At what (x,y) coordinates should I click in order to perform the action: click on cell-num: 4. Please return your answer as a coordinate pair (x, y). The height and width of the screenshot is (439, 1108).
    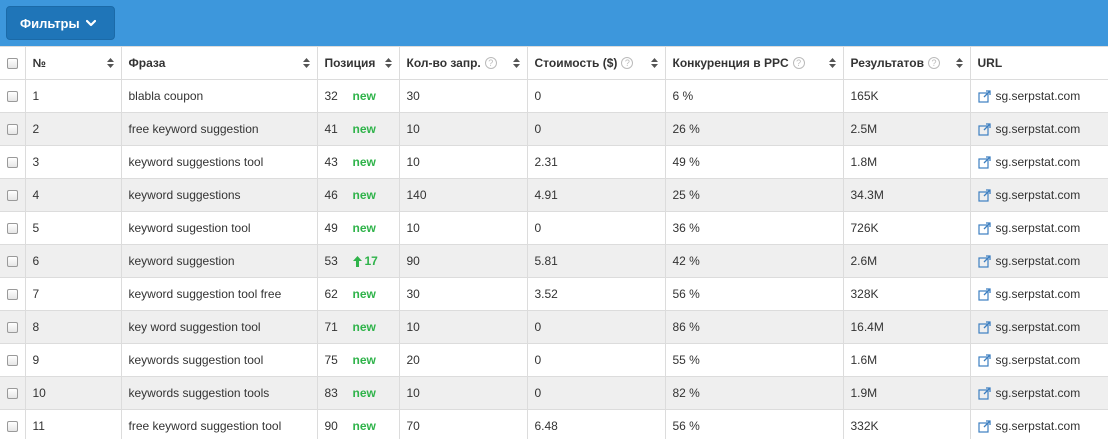
    Looking at the image, I should click on (73, 195).